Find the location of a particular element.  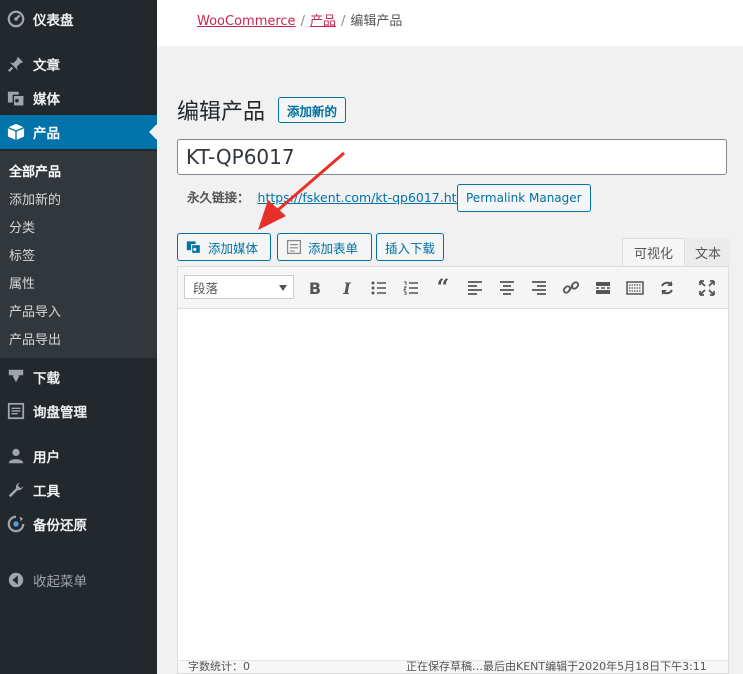

sidebar-item-label: 产品 is located at coordinates (46, 134).